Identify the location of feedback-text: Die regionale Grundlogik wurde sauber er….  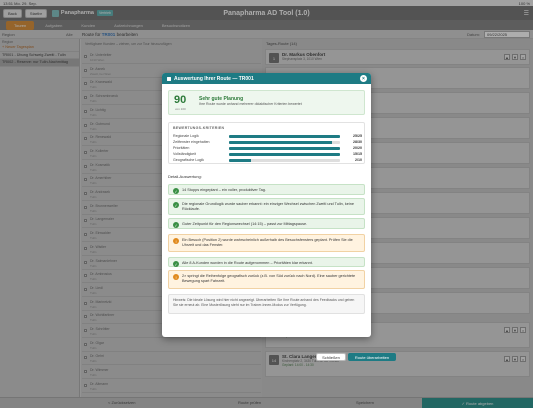
(268, 207).